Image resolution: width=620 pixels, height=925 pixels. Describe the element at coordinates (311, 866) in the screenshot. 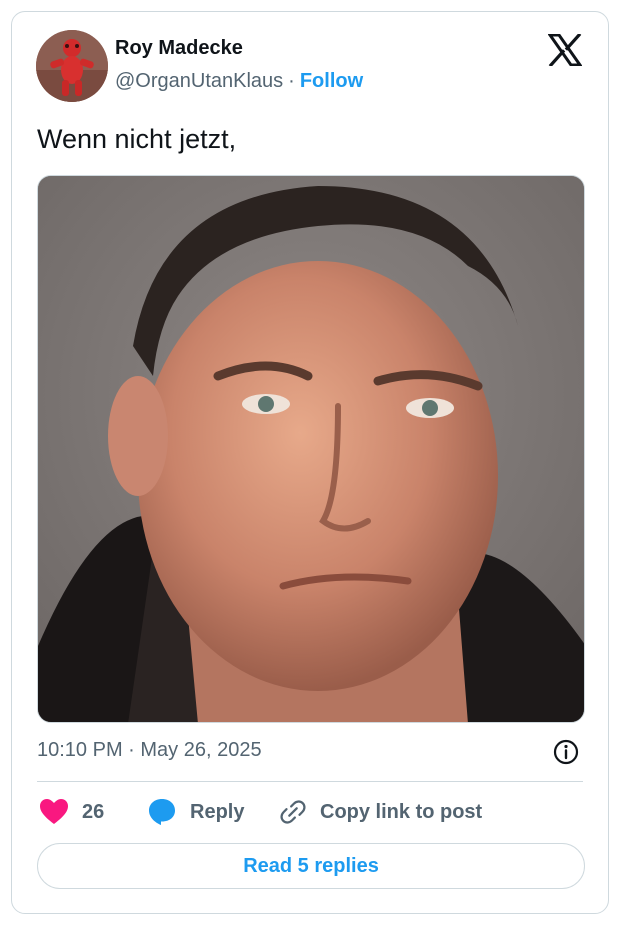

I see `read-replies-button: Read 5 replies` at that location.